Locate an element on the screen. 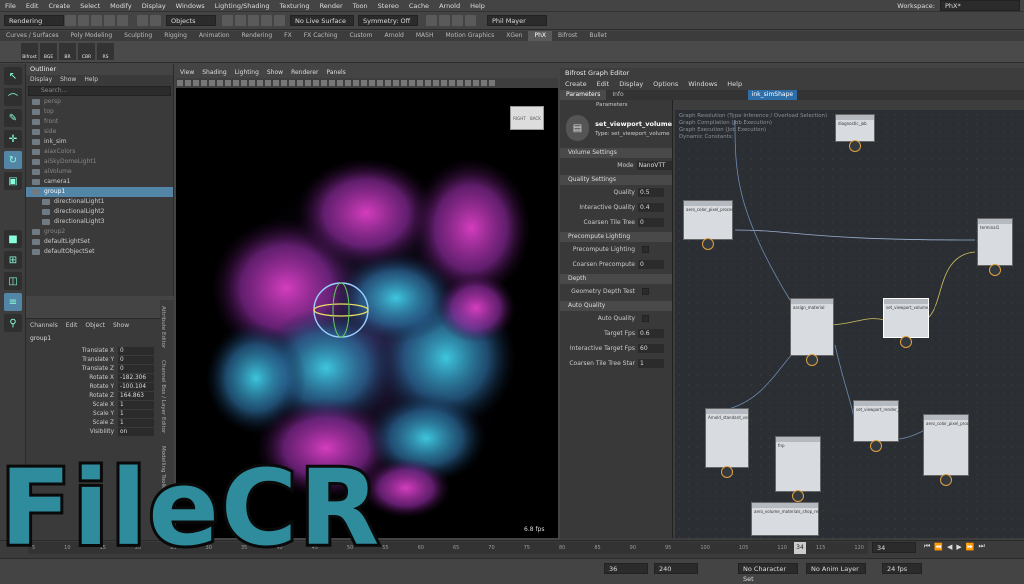  parameter-section-header: Quality Settings is located at coordinates (616, 180).